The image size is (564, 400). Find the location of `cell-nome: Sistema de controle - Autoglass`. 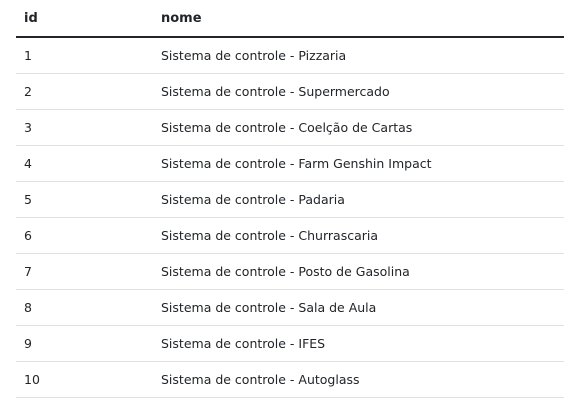

cell-nome: Sistema de controle - Autoglass is located at coordinates (358, 379).